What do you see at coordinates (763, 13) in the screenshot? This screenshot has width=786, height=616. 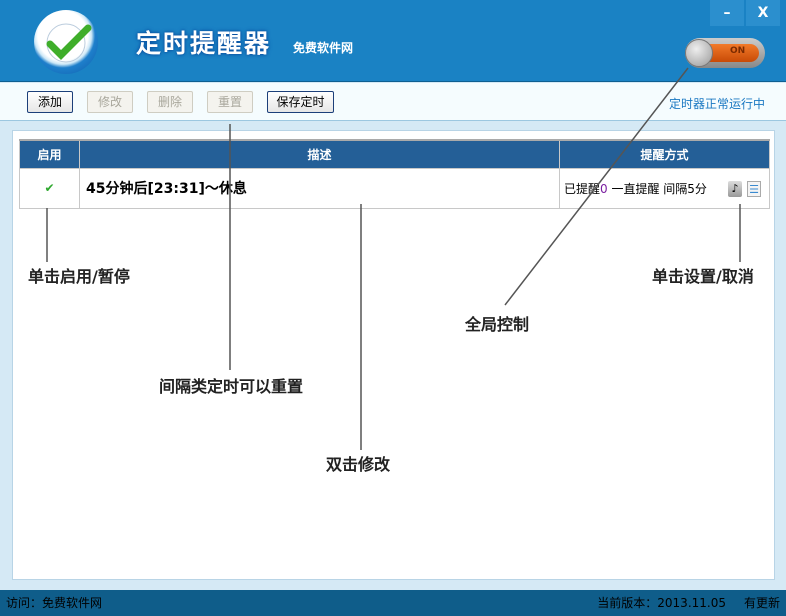 I see `close-button: X` at bounding box center [763, 13].